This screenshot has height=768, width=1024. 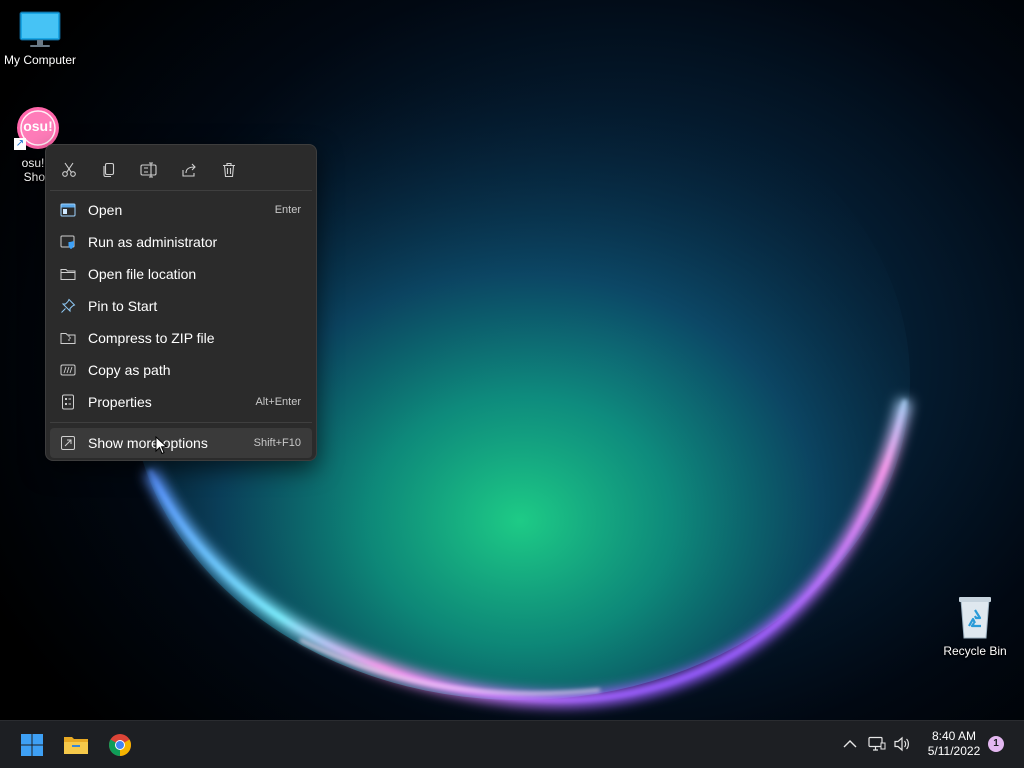 I want to click on monitor-icon, so click(x=40, y=29).